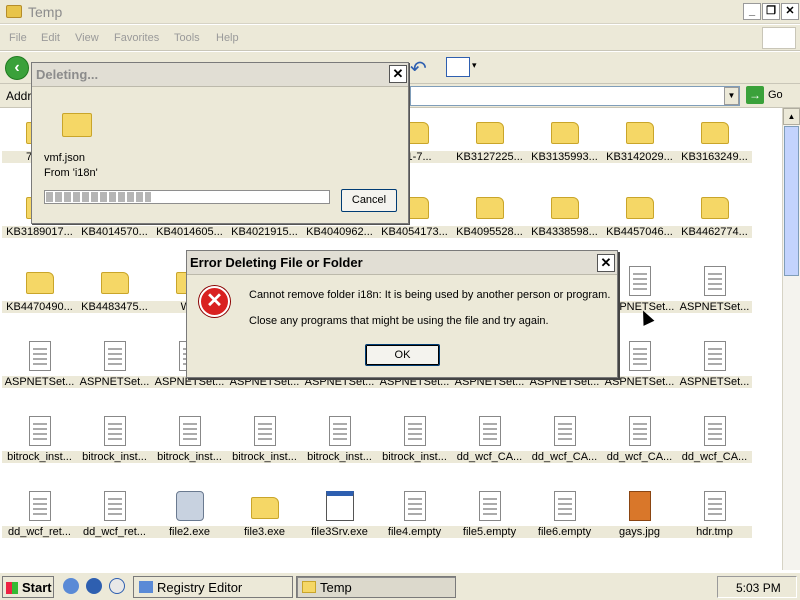  What do you see at coordinates (94, 586) in the screenshot?
I see `internet-explorer-icon` at bounding box center [94, 586].